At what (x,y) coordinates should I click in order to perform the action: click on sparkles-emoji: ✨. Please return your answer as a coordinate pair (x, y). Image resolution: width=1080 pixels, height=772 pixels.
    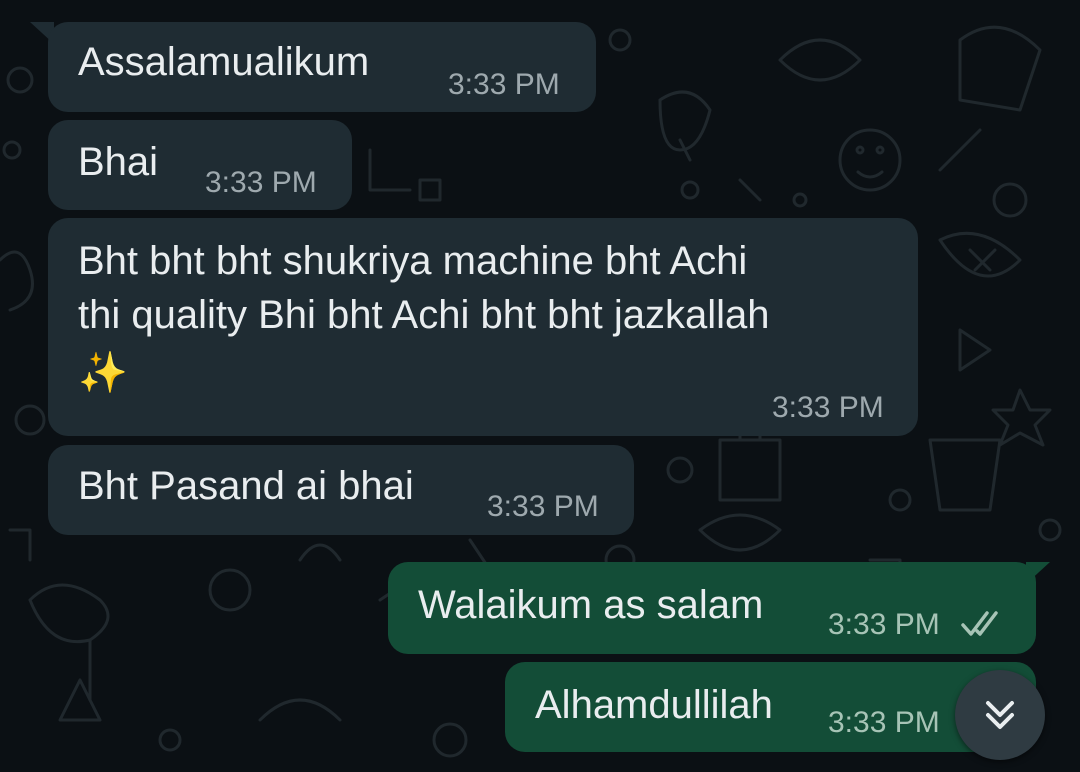
    Looking at the image, I should click on (103, 373).